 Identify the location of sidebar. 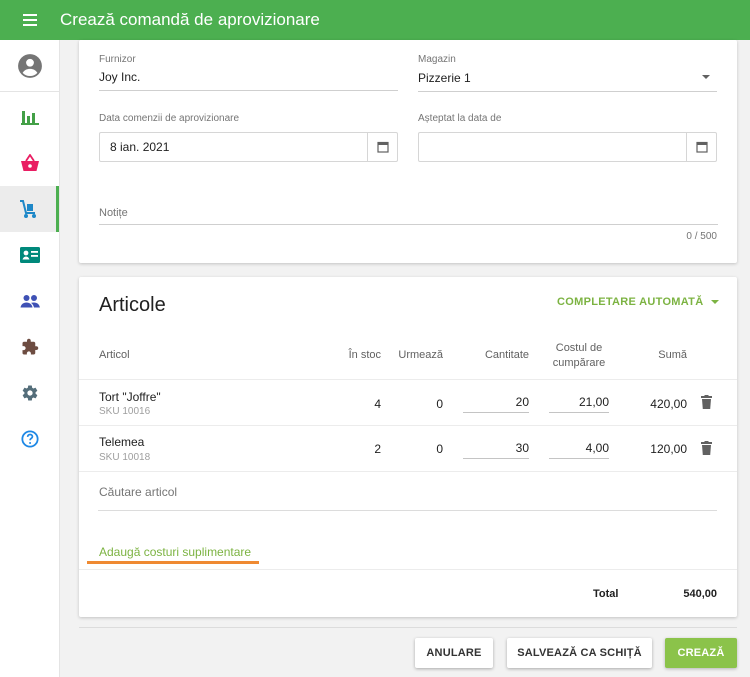
(30, 358).